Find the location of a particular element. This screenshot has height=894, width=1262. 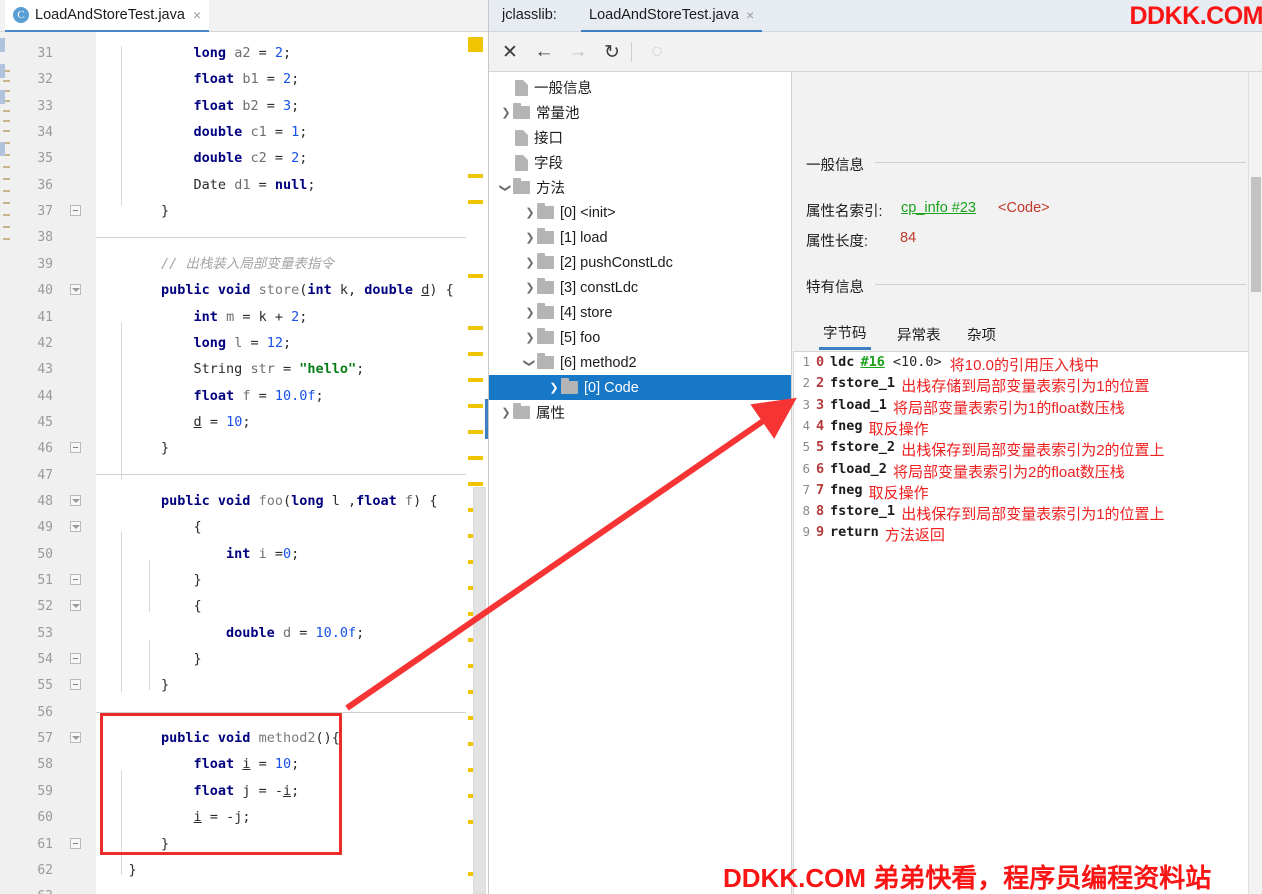

bytecode-row: 4 4 fneg 取反操作 is located at coordinates (1028, 428).